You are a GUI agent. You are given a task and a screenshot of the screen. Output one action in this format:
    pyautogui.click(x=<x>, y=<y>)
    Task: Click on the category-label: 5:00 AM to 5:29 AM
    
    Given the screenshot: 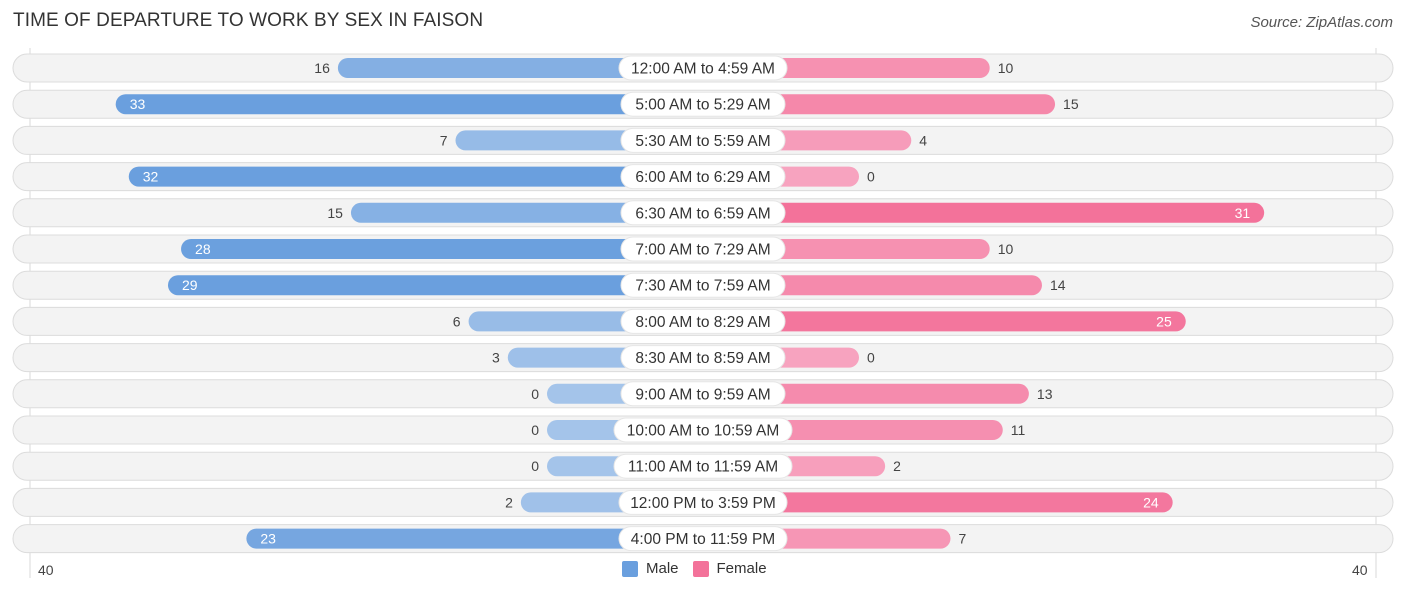 What is the action you would take?
    pyautogui.click(x=702, y=105)
    